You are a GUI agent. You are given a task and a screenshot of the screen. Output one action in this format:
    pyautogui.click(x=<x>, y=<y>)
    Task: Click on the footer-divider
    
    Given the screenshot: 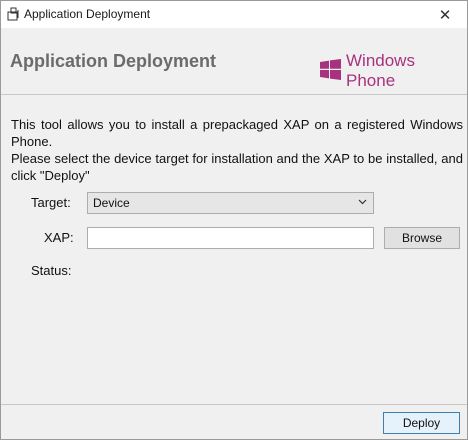 What is the action you would take?
    pyautogui.click(x=234, y=404)
    